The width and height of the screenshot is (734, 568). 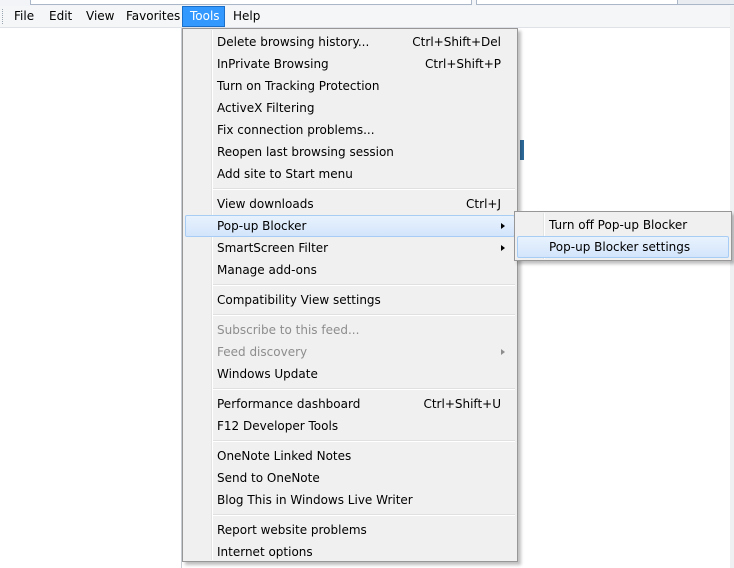 What do you see at coordinates (315, 500) in the screenshot?
I see `menu-item-label: Blog This in Windows Live Writer` at bounding box center [315, 500].